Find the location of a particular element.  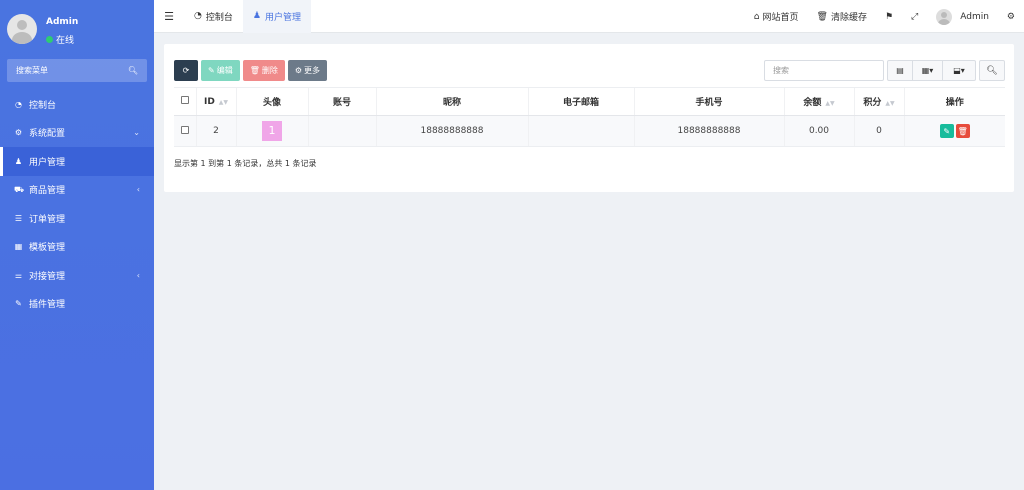

fullscreen-button: ⤢ is located at coordinates (914, 17).